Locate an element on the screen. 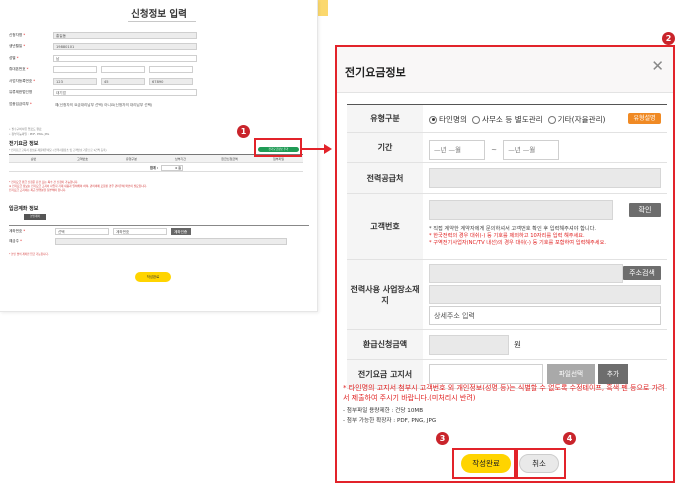 This screenshot has width=678, height=483. column-header: 납부기간 is located at coordinates (180, 159).